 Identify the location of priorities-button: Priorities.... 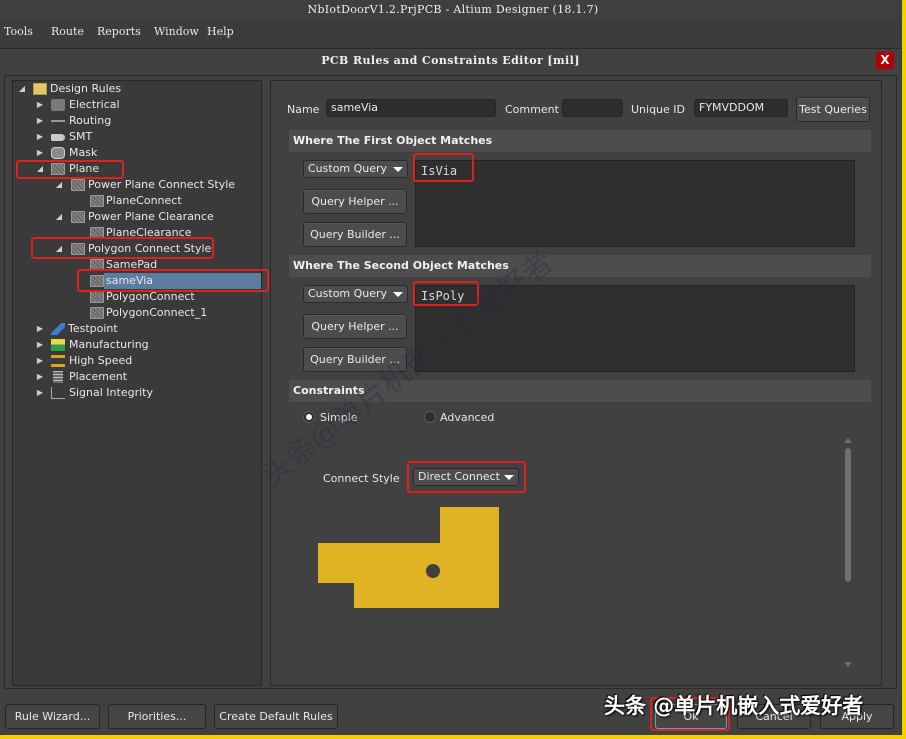
(157, 716).